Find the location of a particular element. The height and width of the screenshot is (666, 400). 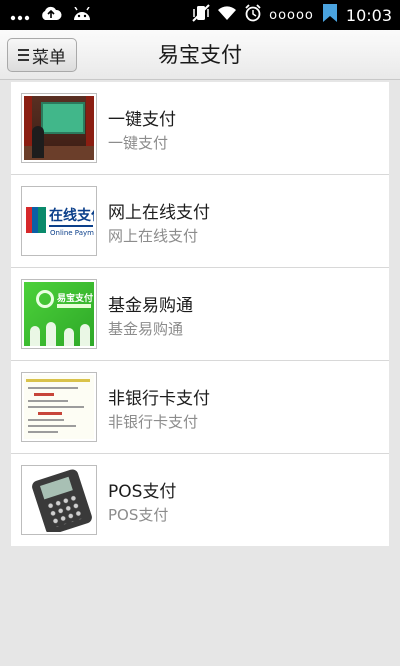

list-item-title: 一键支付 is located at coordinates (142, 120).